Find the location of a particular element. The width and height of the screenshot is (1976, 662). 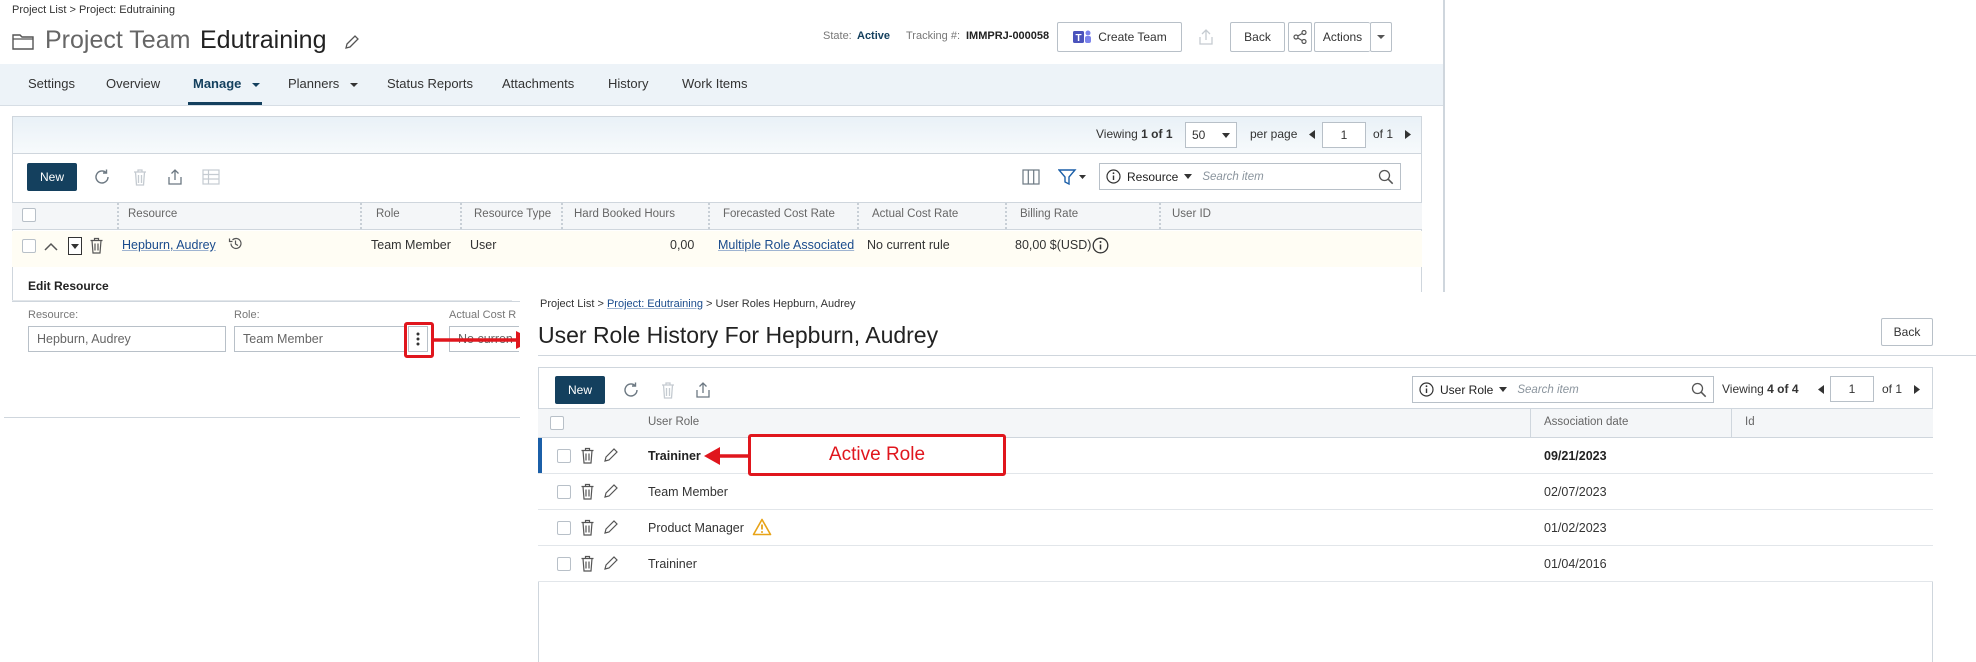

pager-viewing: Viewing 1 of 1 is located at coordinates (1134, 134).